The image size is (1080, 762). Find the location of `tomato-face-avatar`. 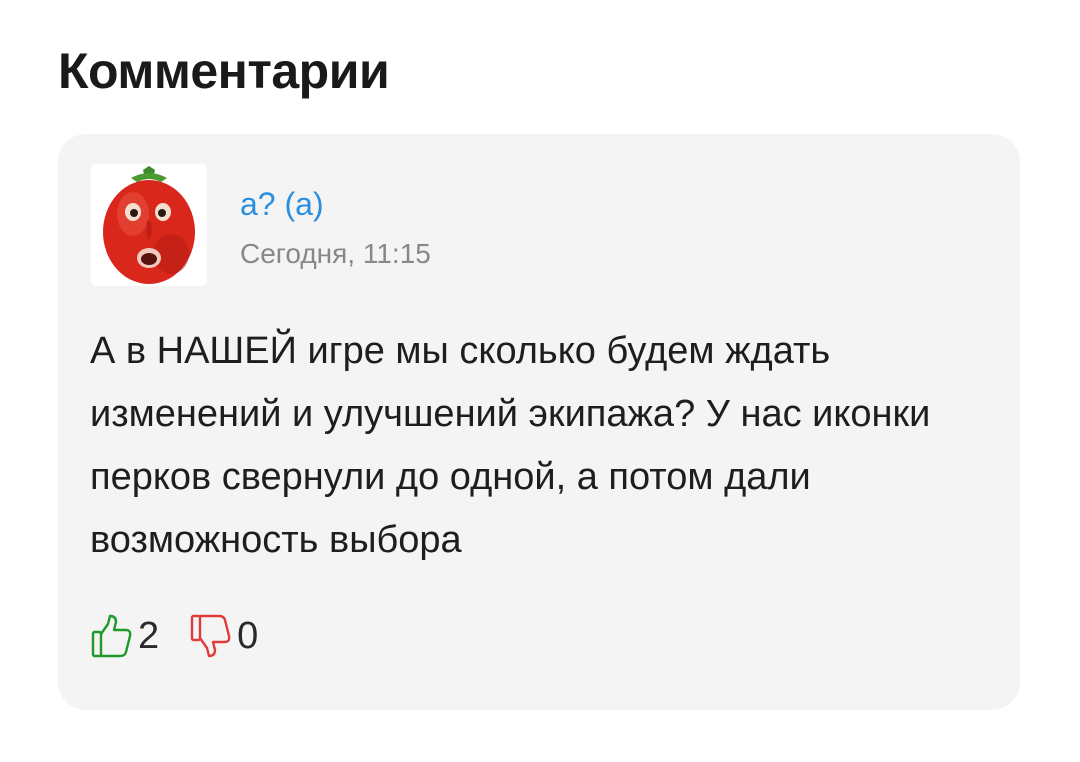

tomato-face-avatar is located at coordinates (149, 225).